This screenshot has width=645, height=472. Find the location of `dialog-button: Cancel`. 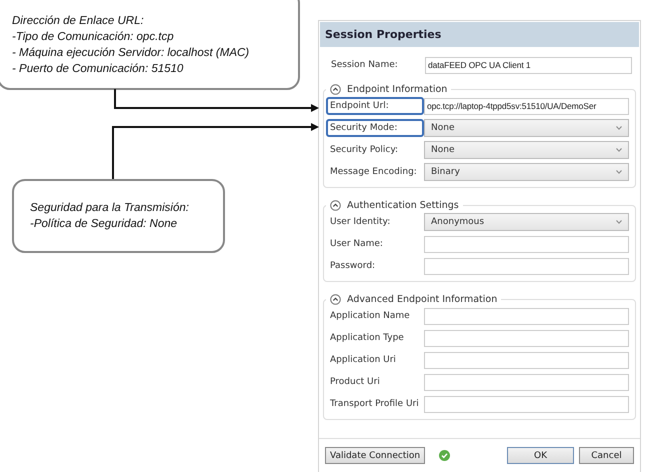

dialog-button: Cancel is located at coordinates (606, 455).